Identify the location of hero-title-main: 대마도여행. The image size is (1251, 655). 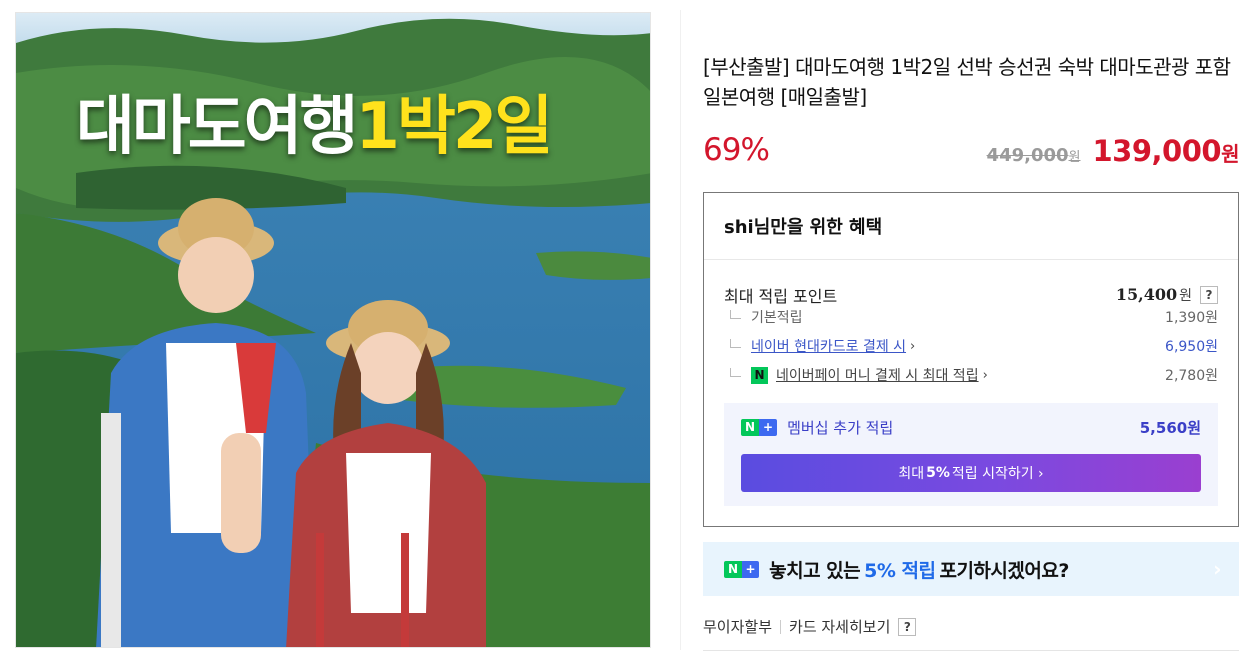
(217, 127).